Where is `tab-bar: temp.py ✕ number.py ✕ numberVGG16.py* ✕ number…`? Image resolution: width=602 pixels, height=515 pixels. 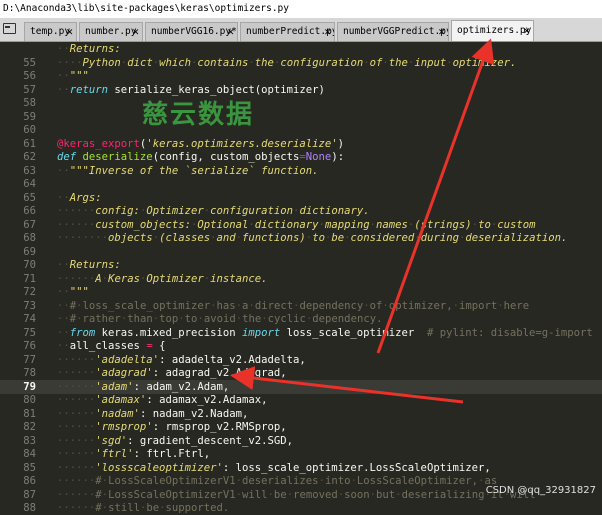 tab-bar: temp.py ✕ number.py ✕ numberVGG16.py* ✕ number… is located at coordinates (301, 30).